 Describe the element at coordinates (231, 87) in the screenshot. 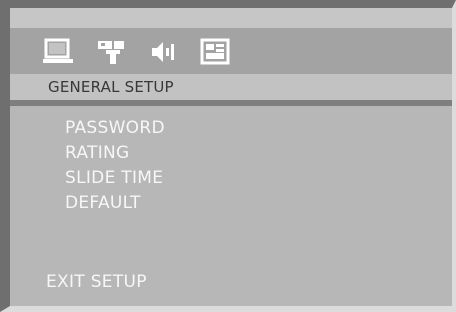

I see `setup-page-header: GENERAL SETUP` at that location.